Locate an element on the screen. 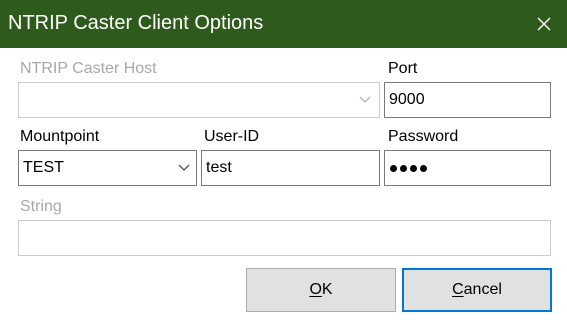 Image resolution: width=567 pixels, height=320 pixels. close-button is located at coordinates (544, 24).